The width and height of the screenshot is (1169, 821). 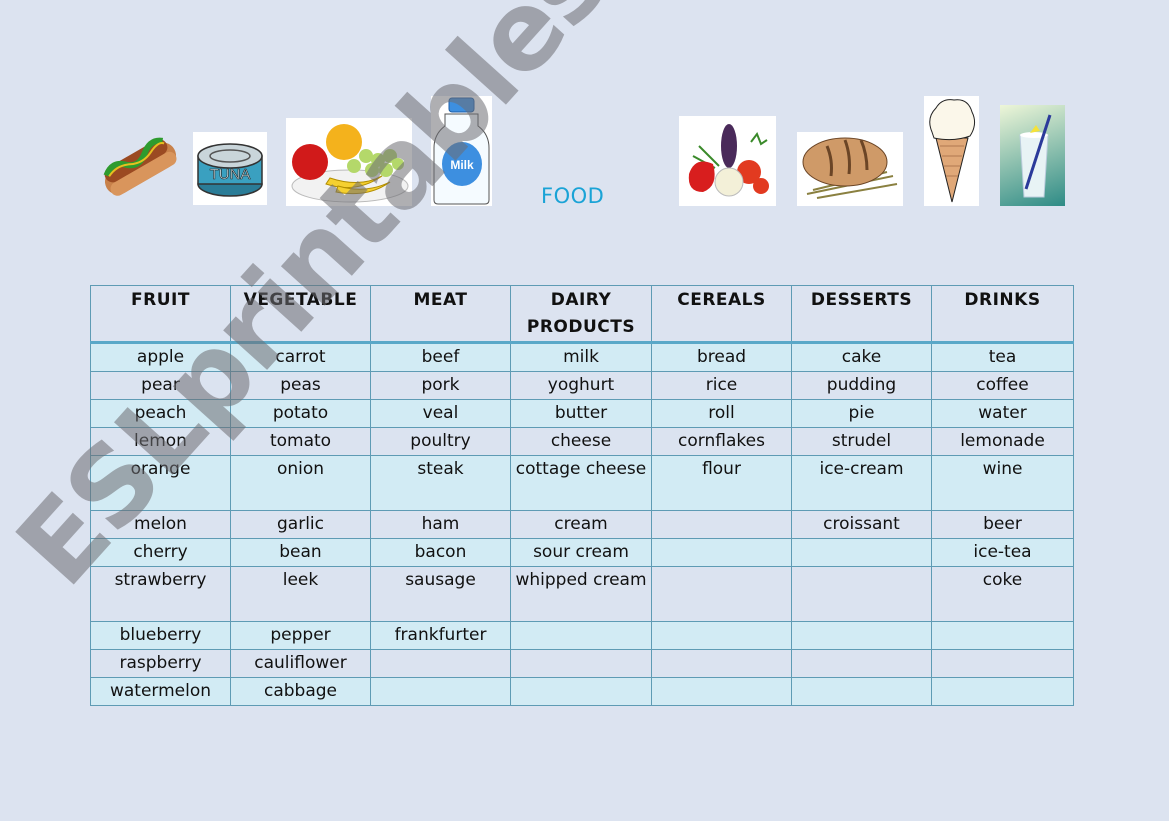 What do you see at coordinates (440, 314) in the screenshot?
I see `header-meat: MEAT` at bounding box center [440, 314].